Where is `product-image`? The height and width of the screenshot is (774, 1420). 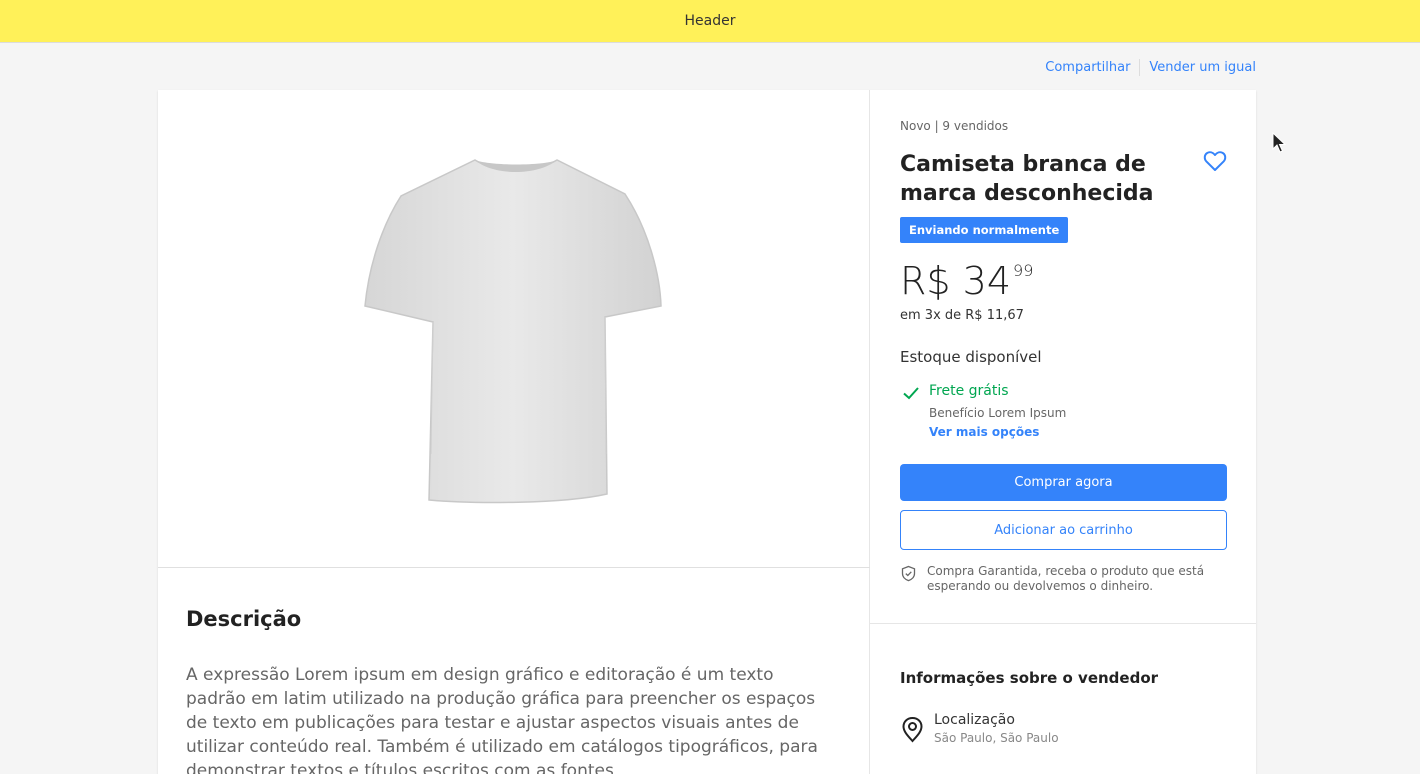
product-image is located at coordinates (515, 330).